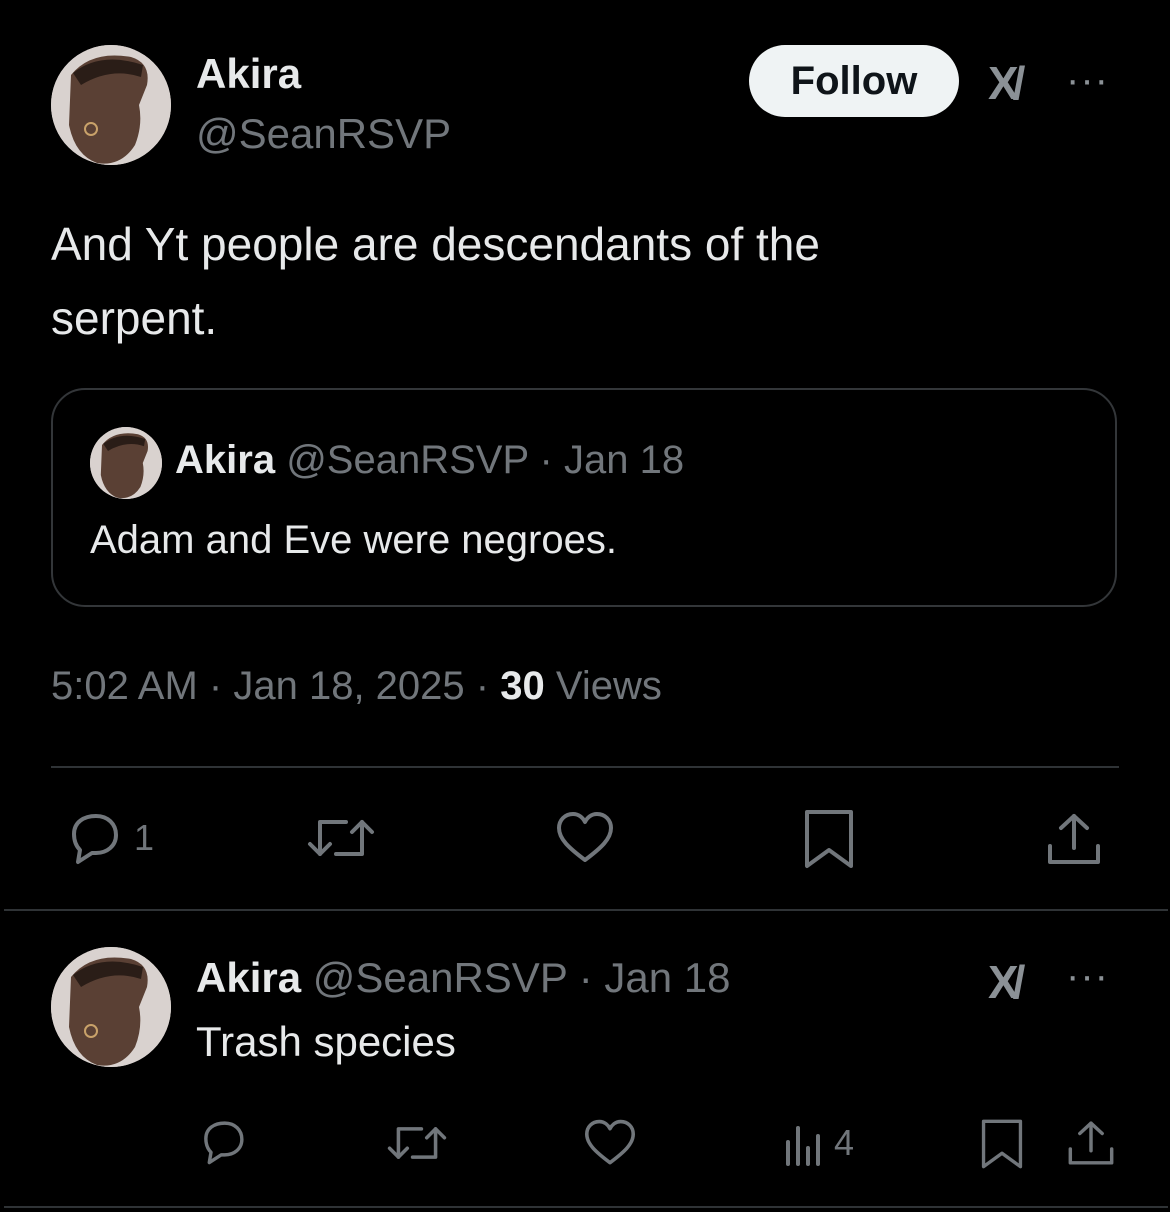 The image size is (1170, 1212). I want to click on reply-text: Trash species, so click(326, 1041).